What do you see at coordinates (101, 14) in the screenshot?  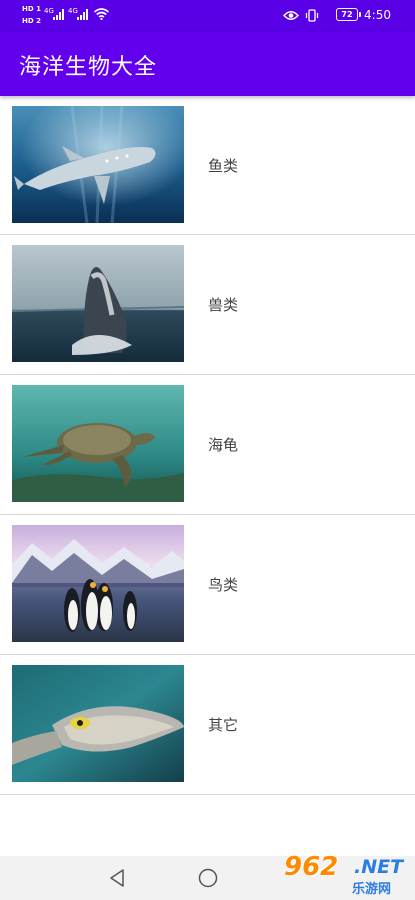 I see `wifi-icon` at bounding box center [101, 14].